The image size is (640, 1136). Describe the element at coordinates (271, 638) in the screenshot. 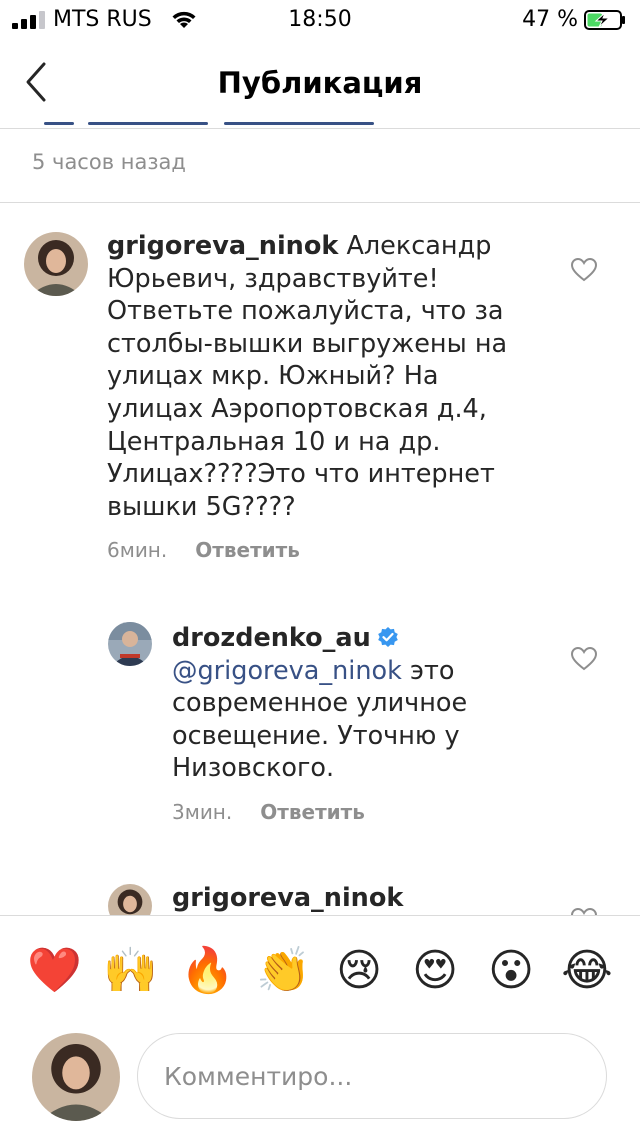

I see `comment-username: drozdenko_au` at that location.